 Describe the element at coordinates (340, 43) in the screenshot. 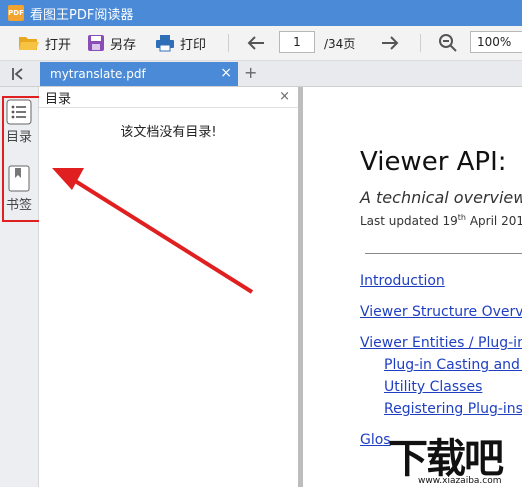

I see `page-total: /34页` at that location.